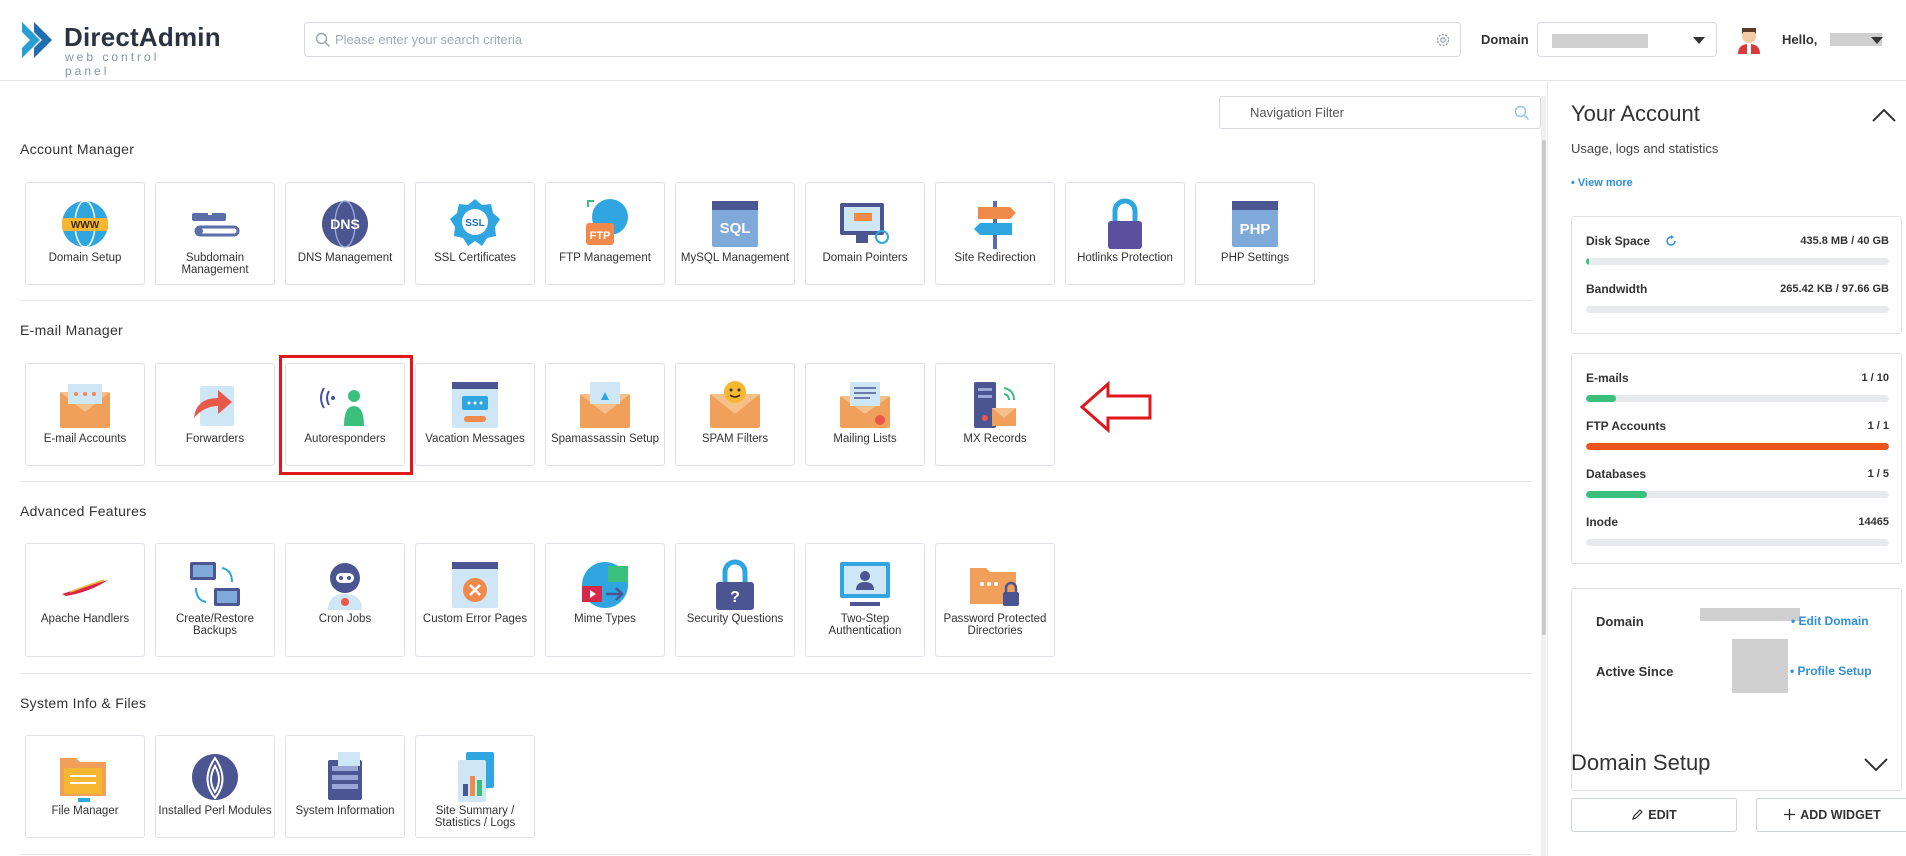  Describe the element at coordinates (77, 149) in the screenshot. I see `section-title-account-manager: Account Manager` at that location.